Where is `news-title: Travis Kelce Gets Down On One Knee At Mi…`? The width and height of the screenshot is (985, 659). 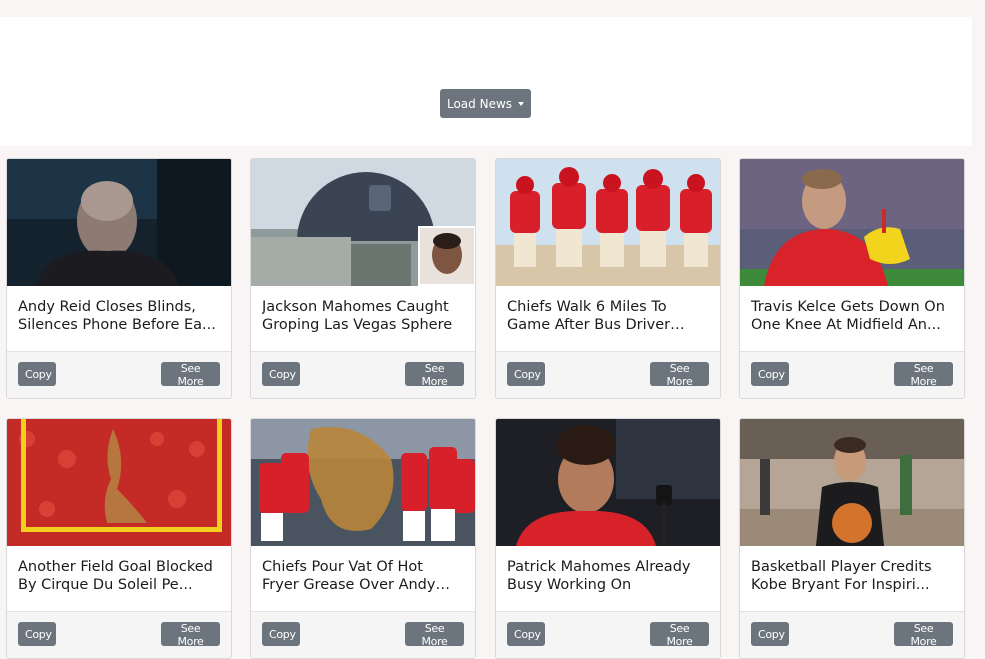 news-title: Travis Kelce Gets Down On One Knee At Mi… is located at coordinates (848, 316).